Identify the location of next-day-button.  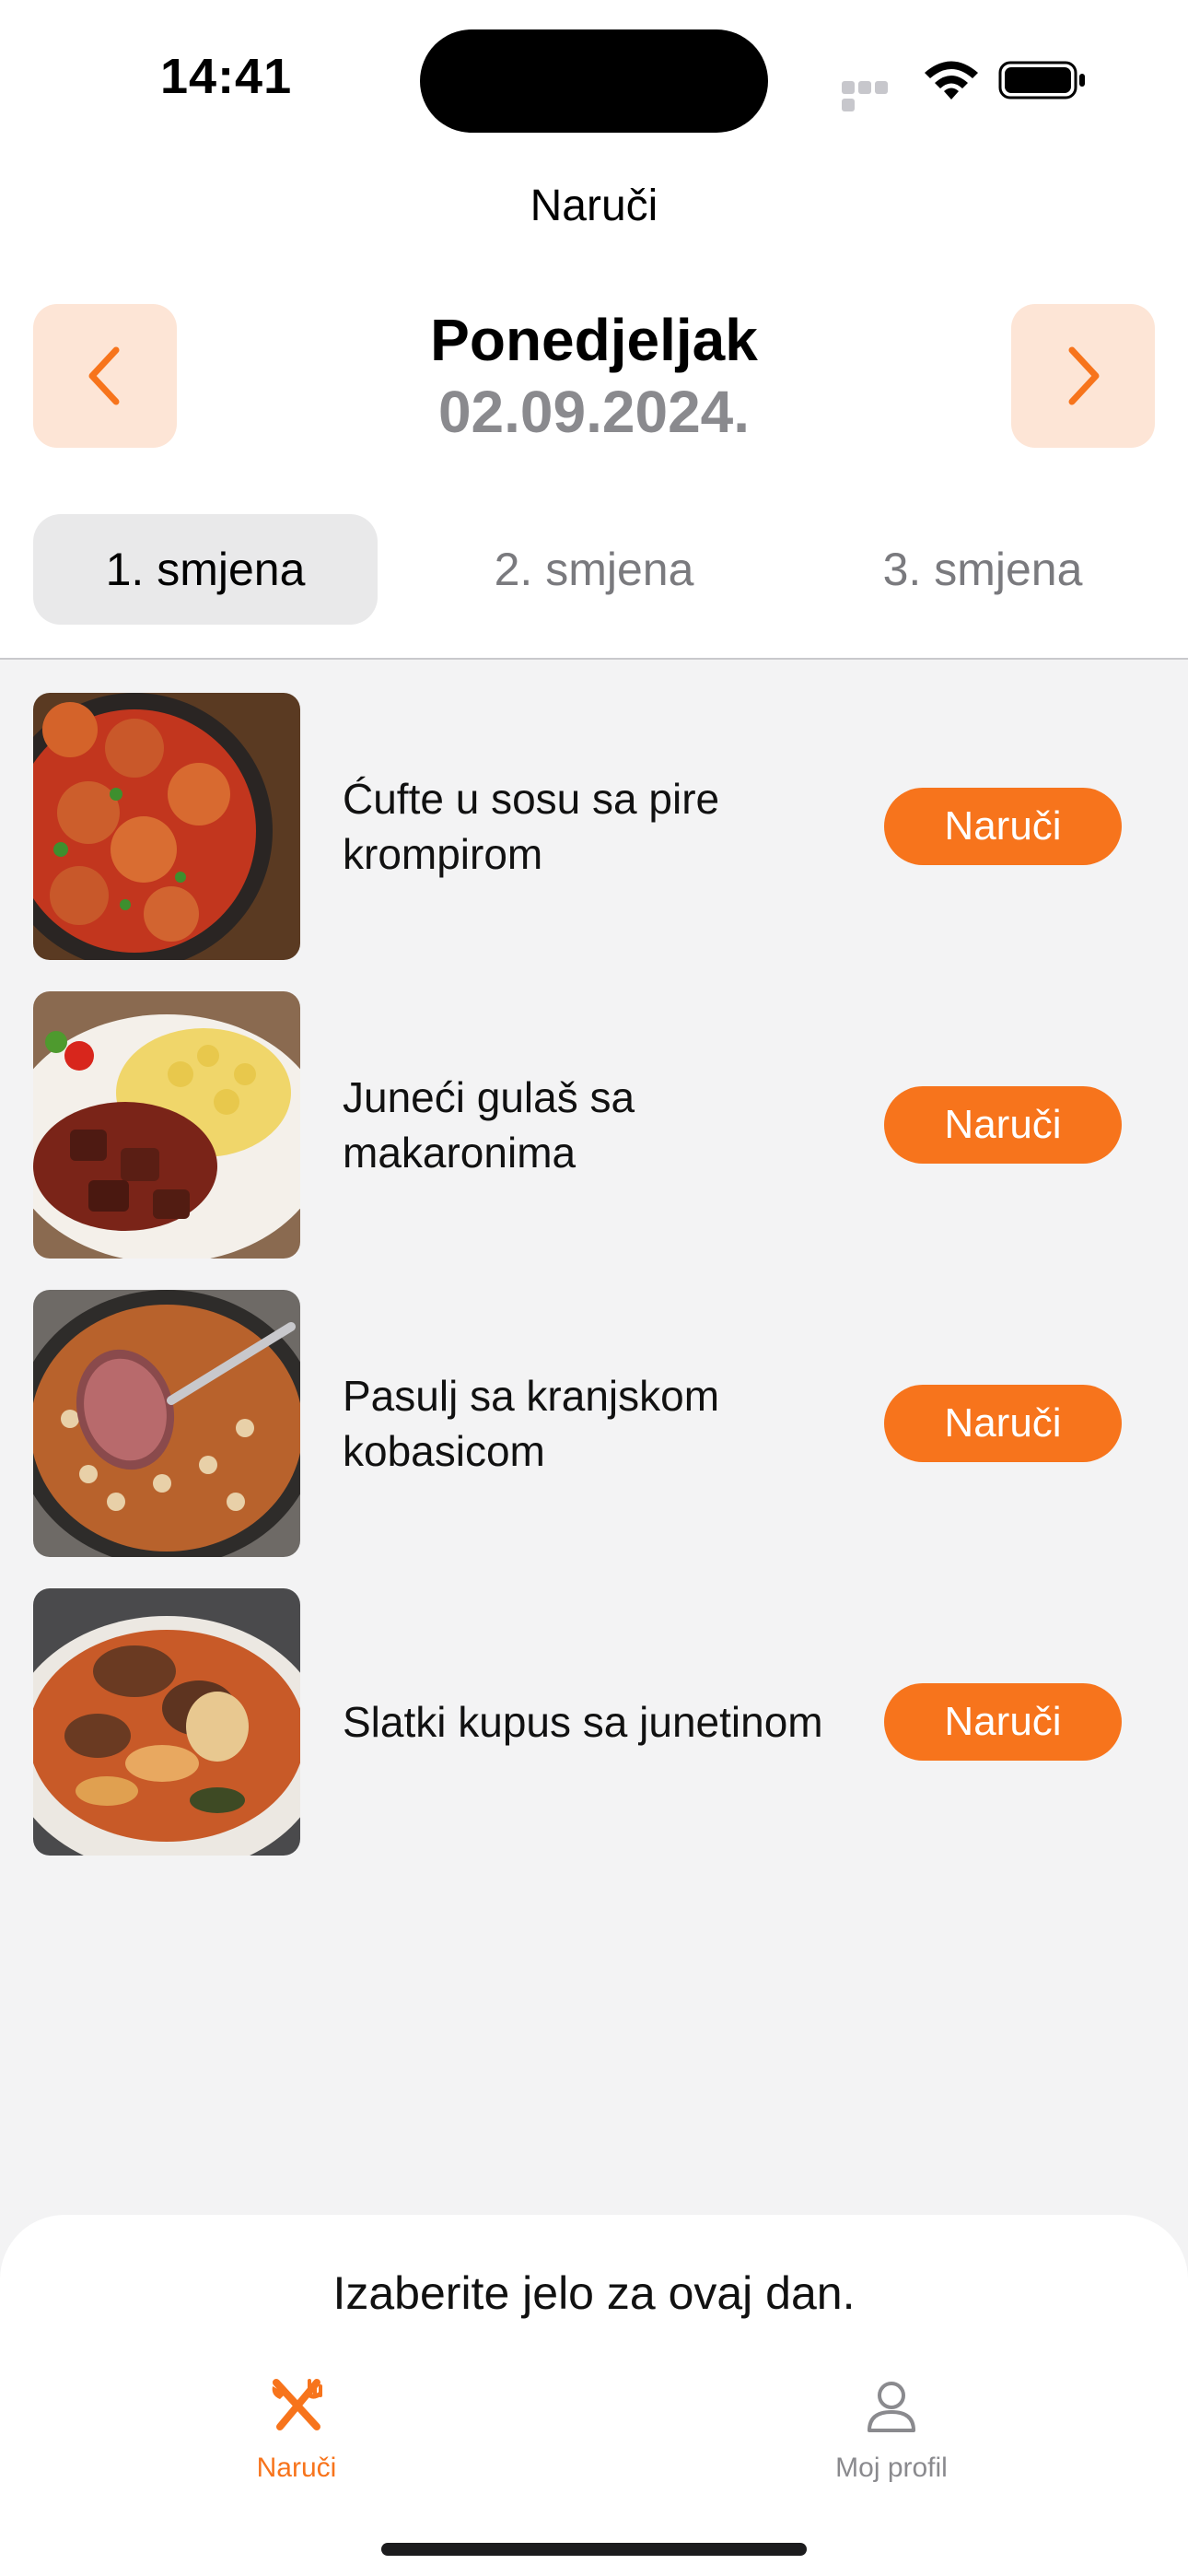
(1083, 376).